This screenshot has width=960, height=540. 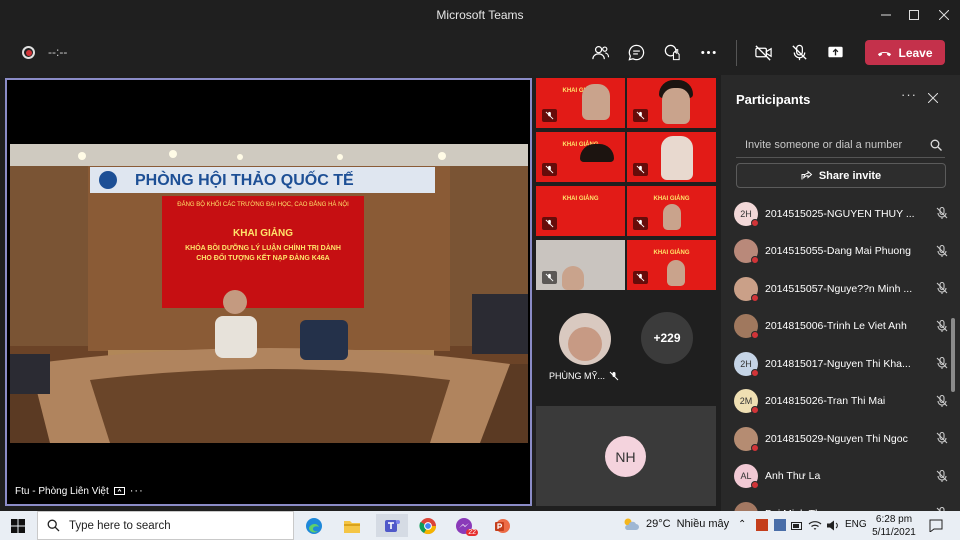 I want to click on mic-toggle-button, so click(x=799, y=52).